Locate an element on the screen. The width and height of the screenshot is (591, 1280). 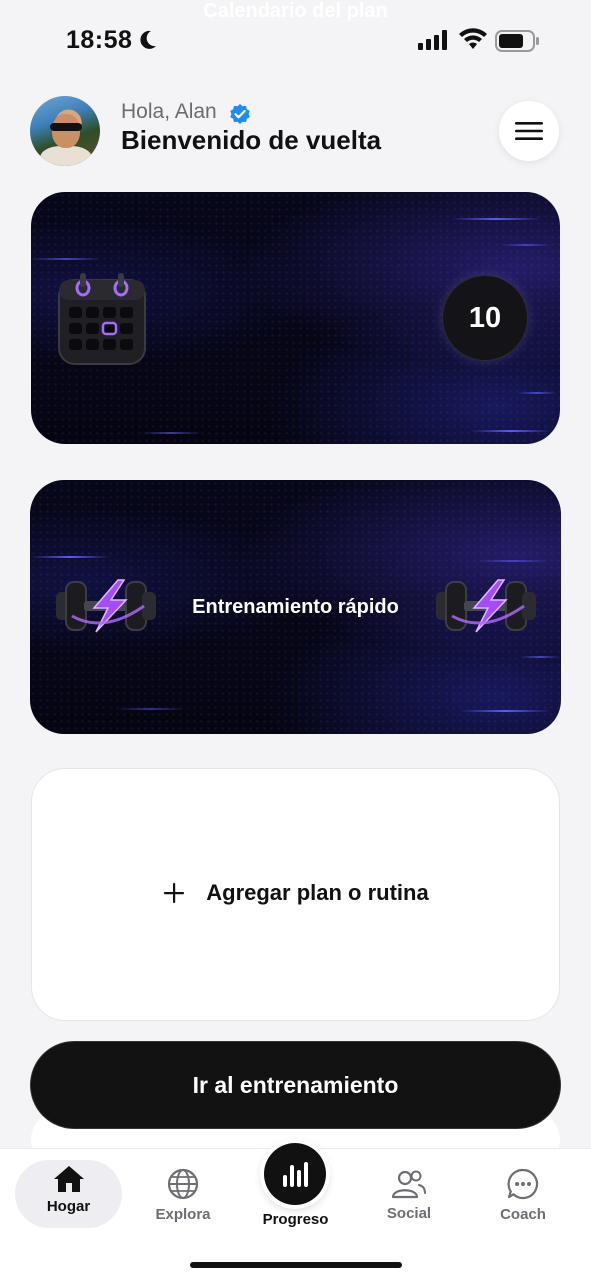
bar-chart-icon is located at coordinates (295, 1174).